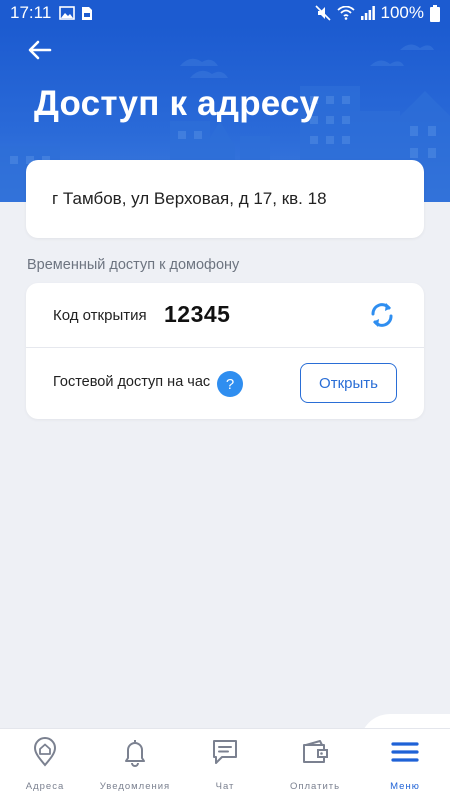  I want to click on nav-item-menu: Меню, so click(405, 764).